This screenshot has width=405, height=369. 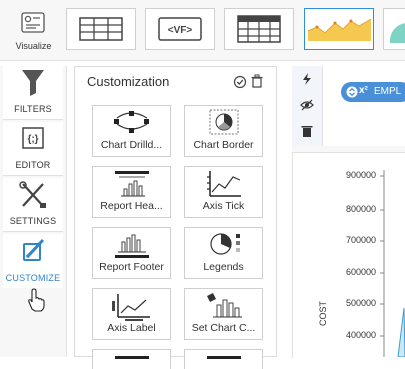 I want to click on y-tick-label: 700000, so click(x=360, y=240).